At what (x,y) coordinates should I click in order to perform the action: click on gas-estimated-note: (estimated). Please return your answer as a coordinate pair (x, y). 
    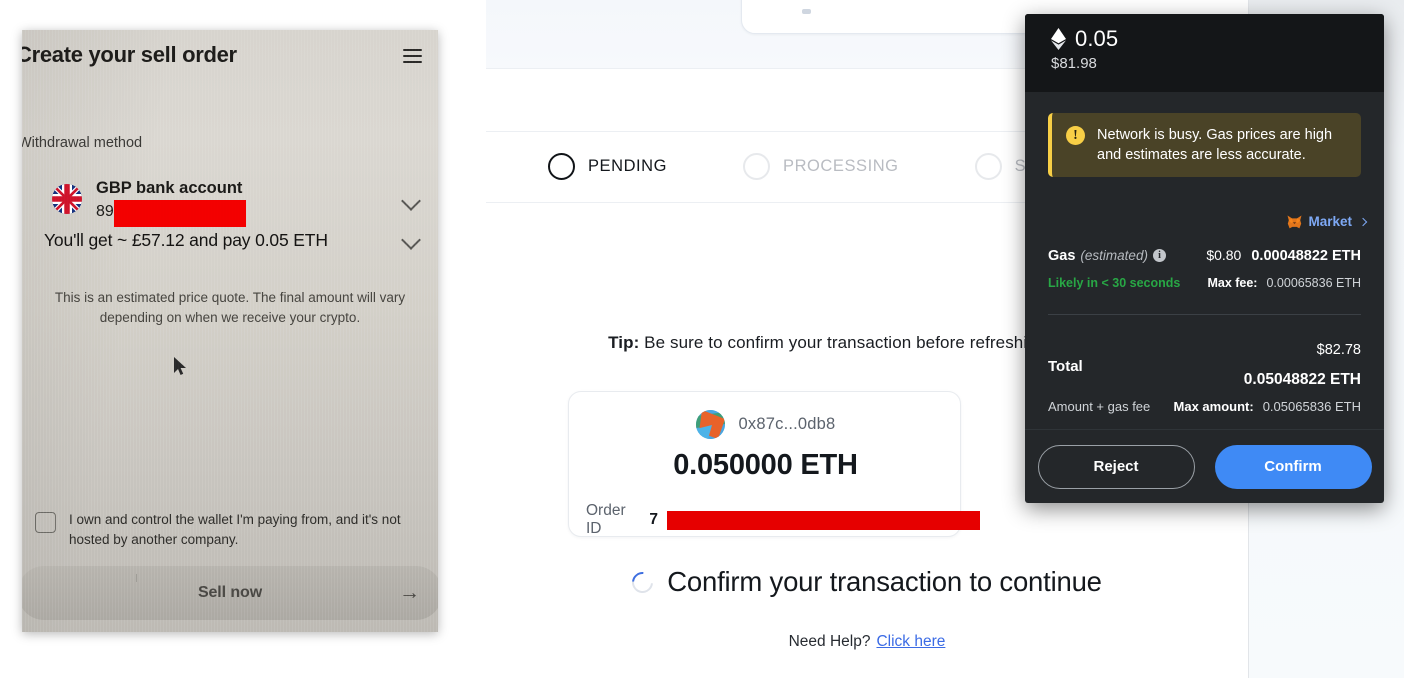
    Looking at the image, I should click on (1114, 255).